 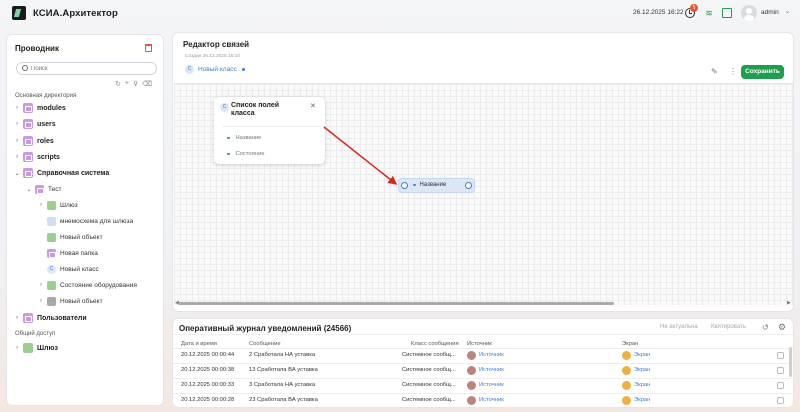 What do you see at coordinates (396, 303) in the screenshot?
I see `horizontal-scrollbar` at bounding box center [396, 303].